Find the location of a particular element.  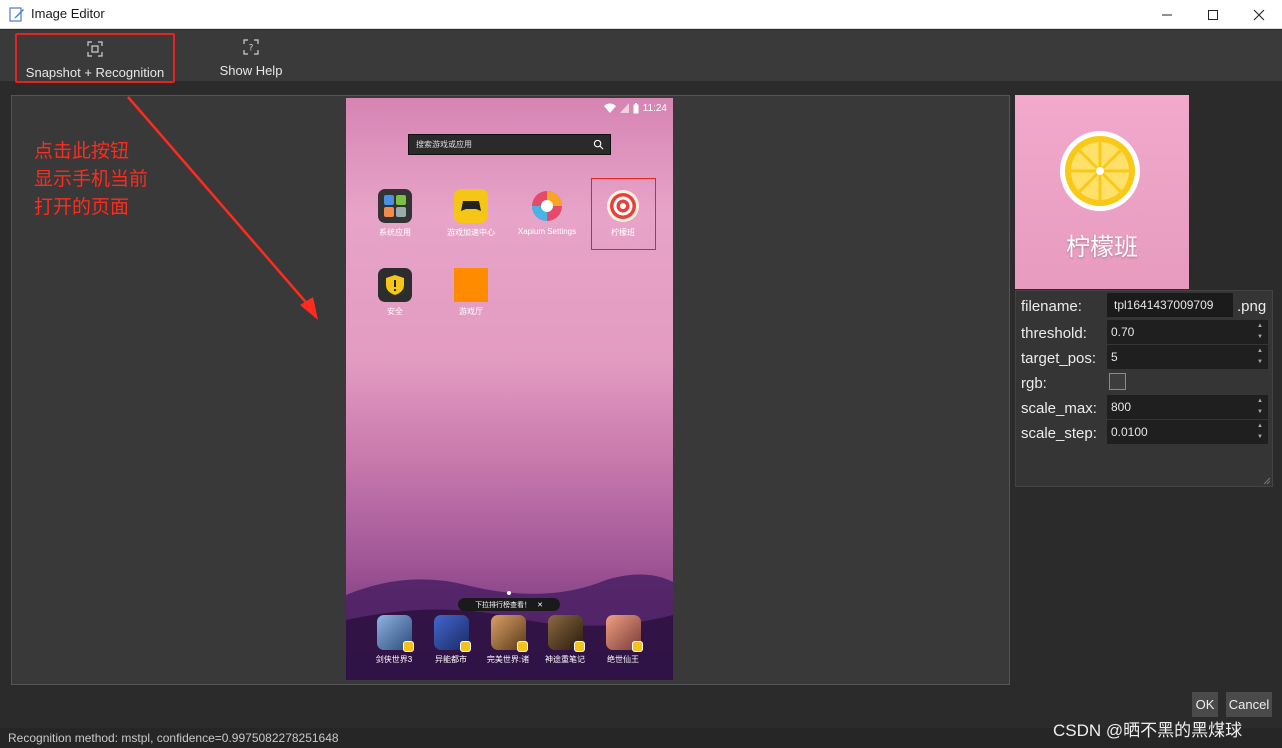

threshold-value: 0.70 is located at coordinates (1123, 332).